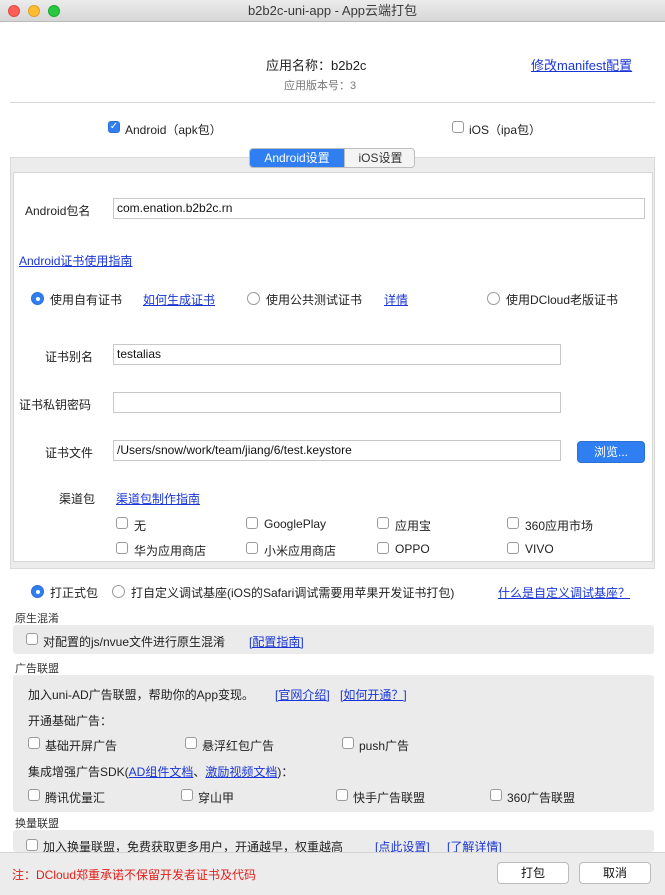 The height and width of the screenshot is (895, 665). I want to click on dcloud-old-cert-label: 使用DCloud老版证书, so click(562, 300).